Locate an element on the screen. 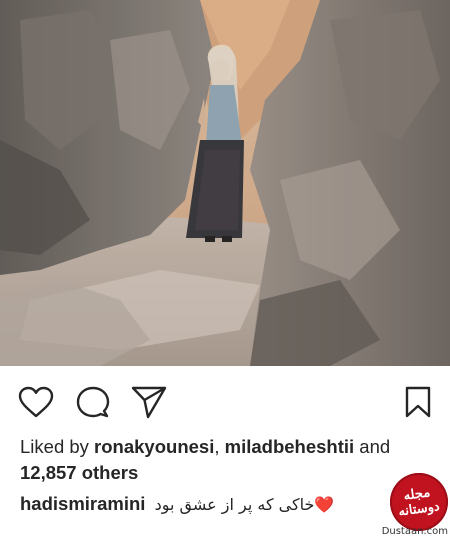  likes-prefix: Liked by is located at coordinates (57, 446).